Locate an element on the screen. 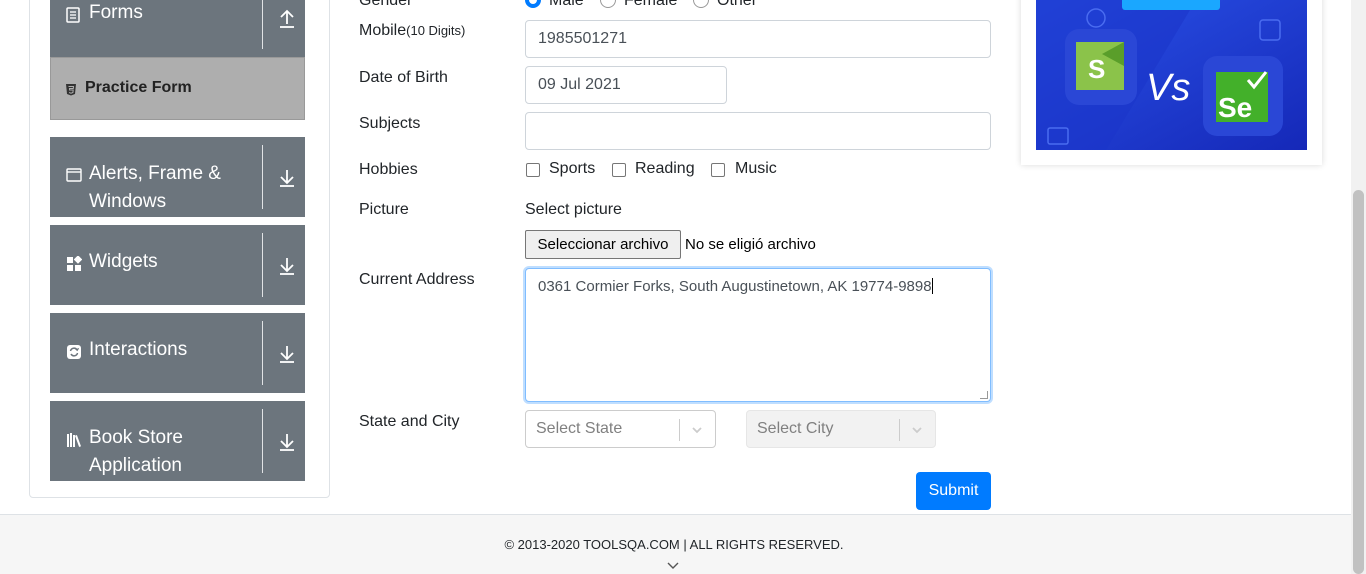 This screenshot has height=574, width=1366. collapse-icon is located at coordinates (287, 19).